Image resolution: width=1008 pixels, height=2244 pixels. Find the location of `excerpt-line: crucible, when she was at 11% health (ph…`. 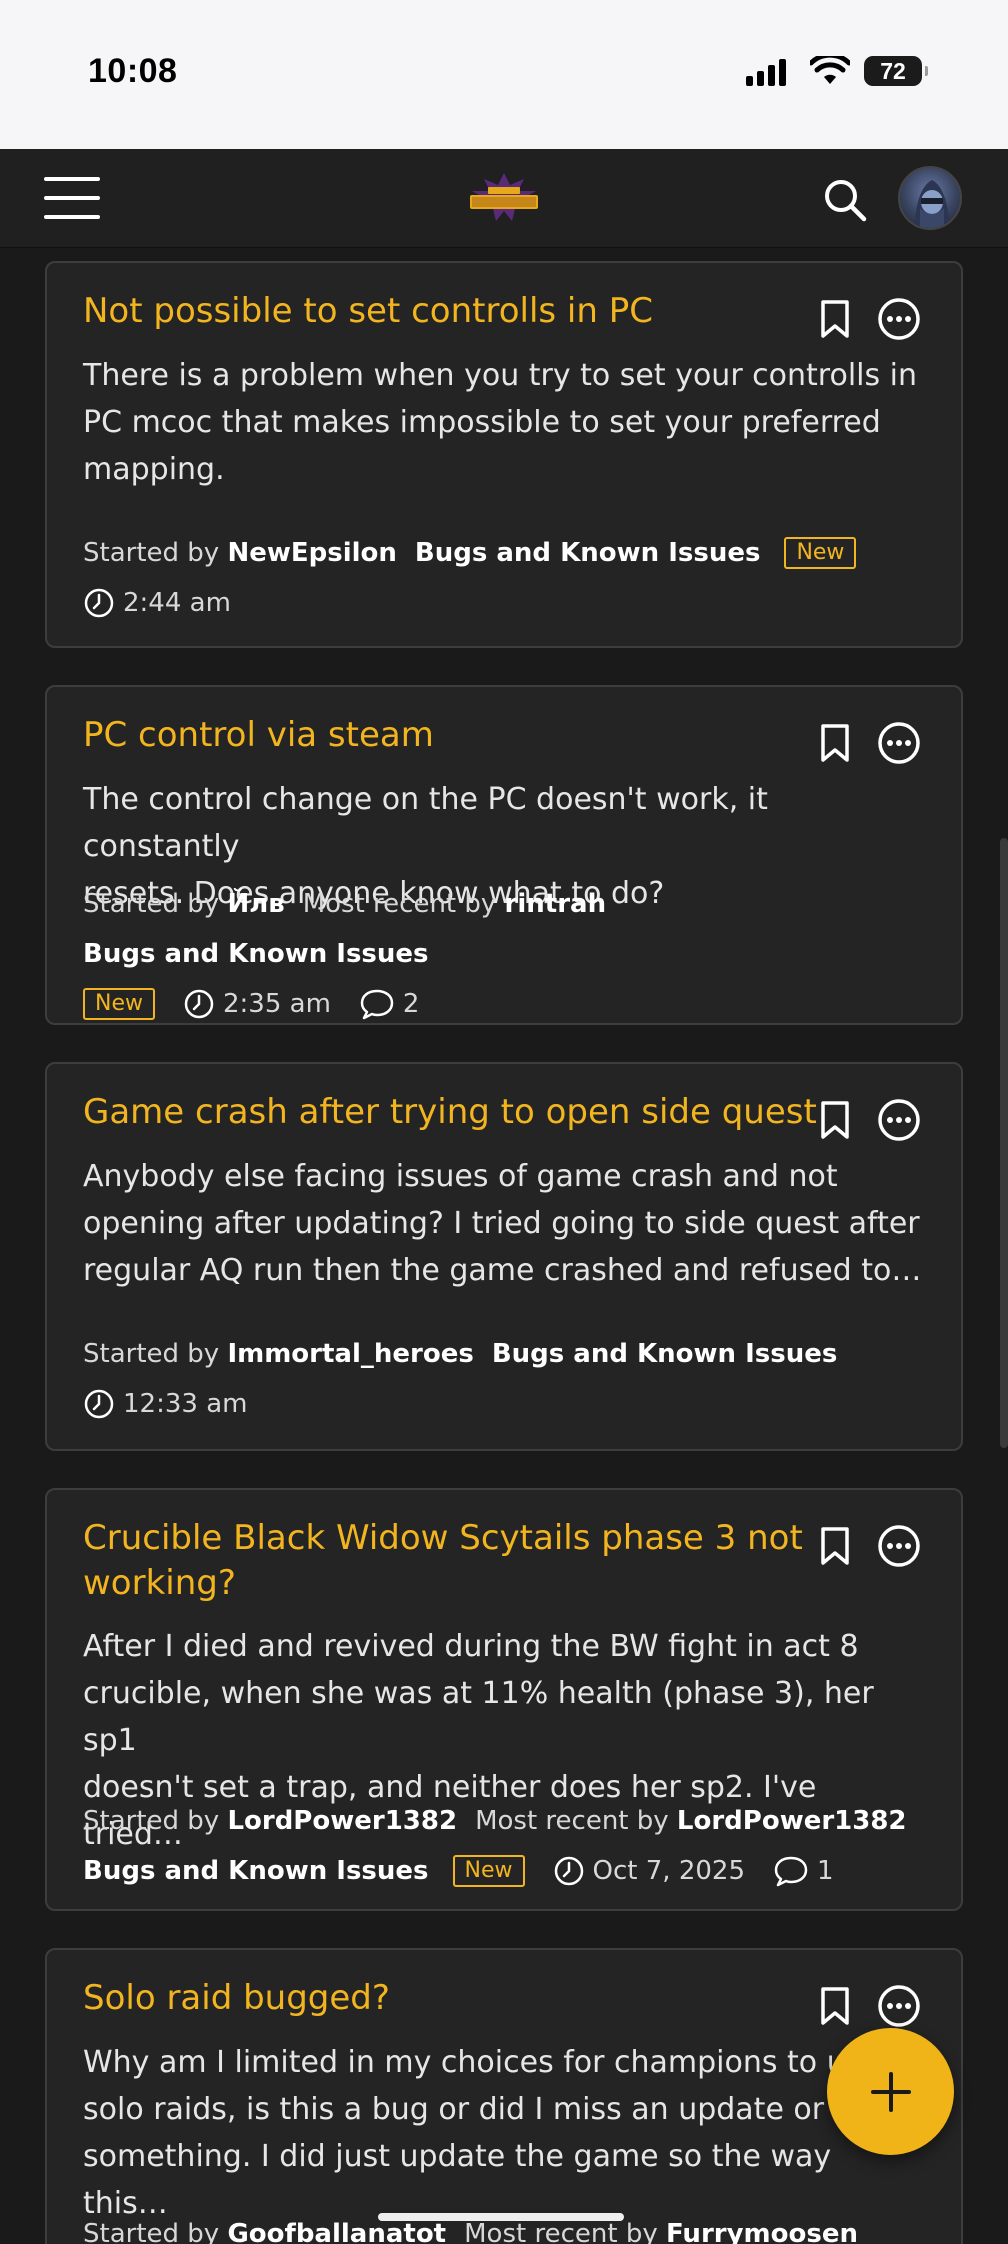

excerpt-line: crucible, when she was at 11% health (ph… is located at coordinates (478, 1717).